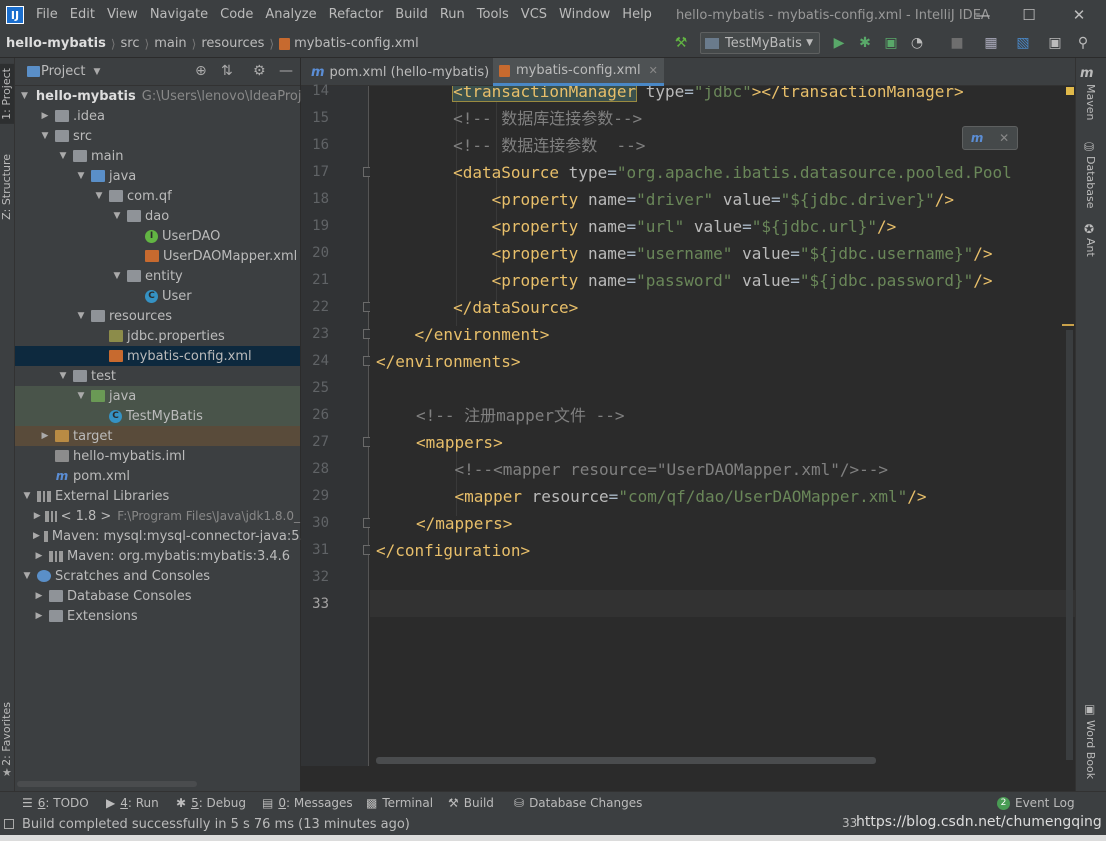  What do you see at coordinates (157, 196) in the screenshot?
I see `tree-item-com-qf: ▼ com.qf` at bounding box center [157, 196].